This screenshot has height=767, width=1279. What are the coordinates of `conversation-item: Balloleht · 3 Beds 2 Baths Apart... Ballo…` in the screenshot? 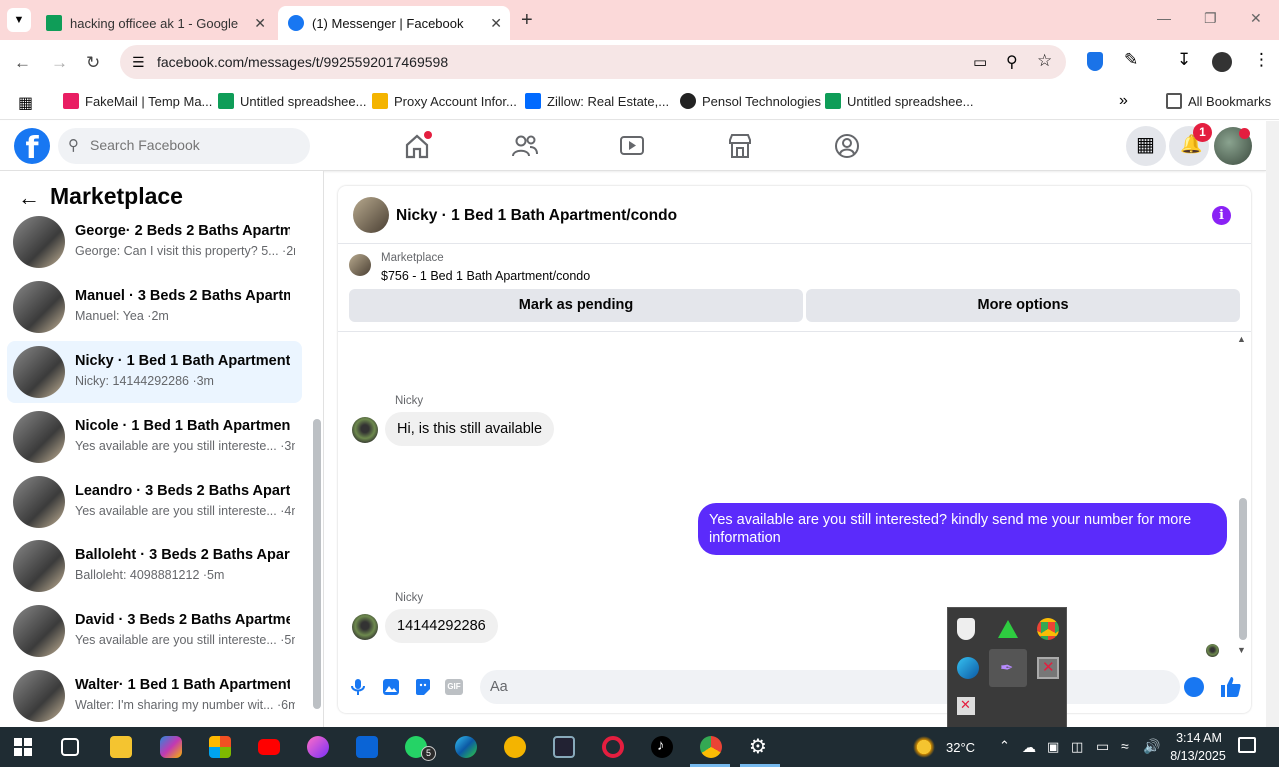 It's located at (154, 566).